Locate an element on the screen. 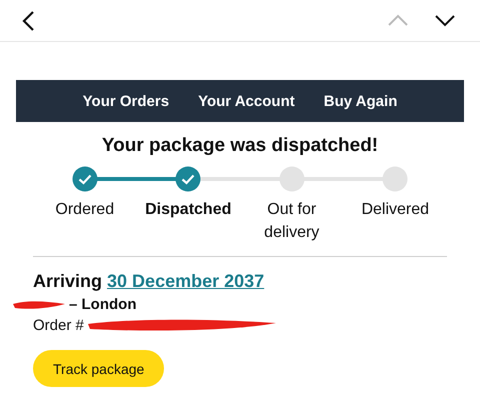 The height and width of the screenshot is (401, 480). order-label: Order # is located at coordinates (58, 325).